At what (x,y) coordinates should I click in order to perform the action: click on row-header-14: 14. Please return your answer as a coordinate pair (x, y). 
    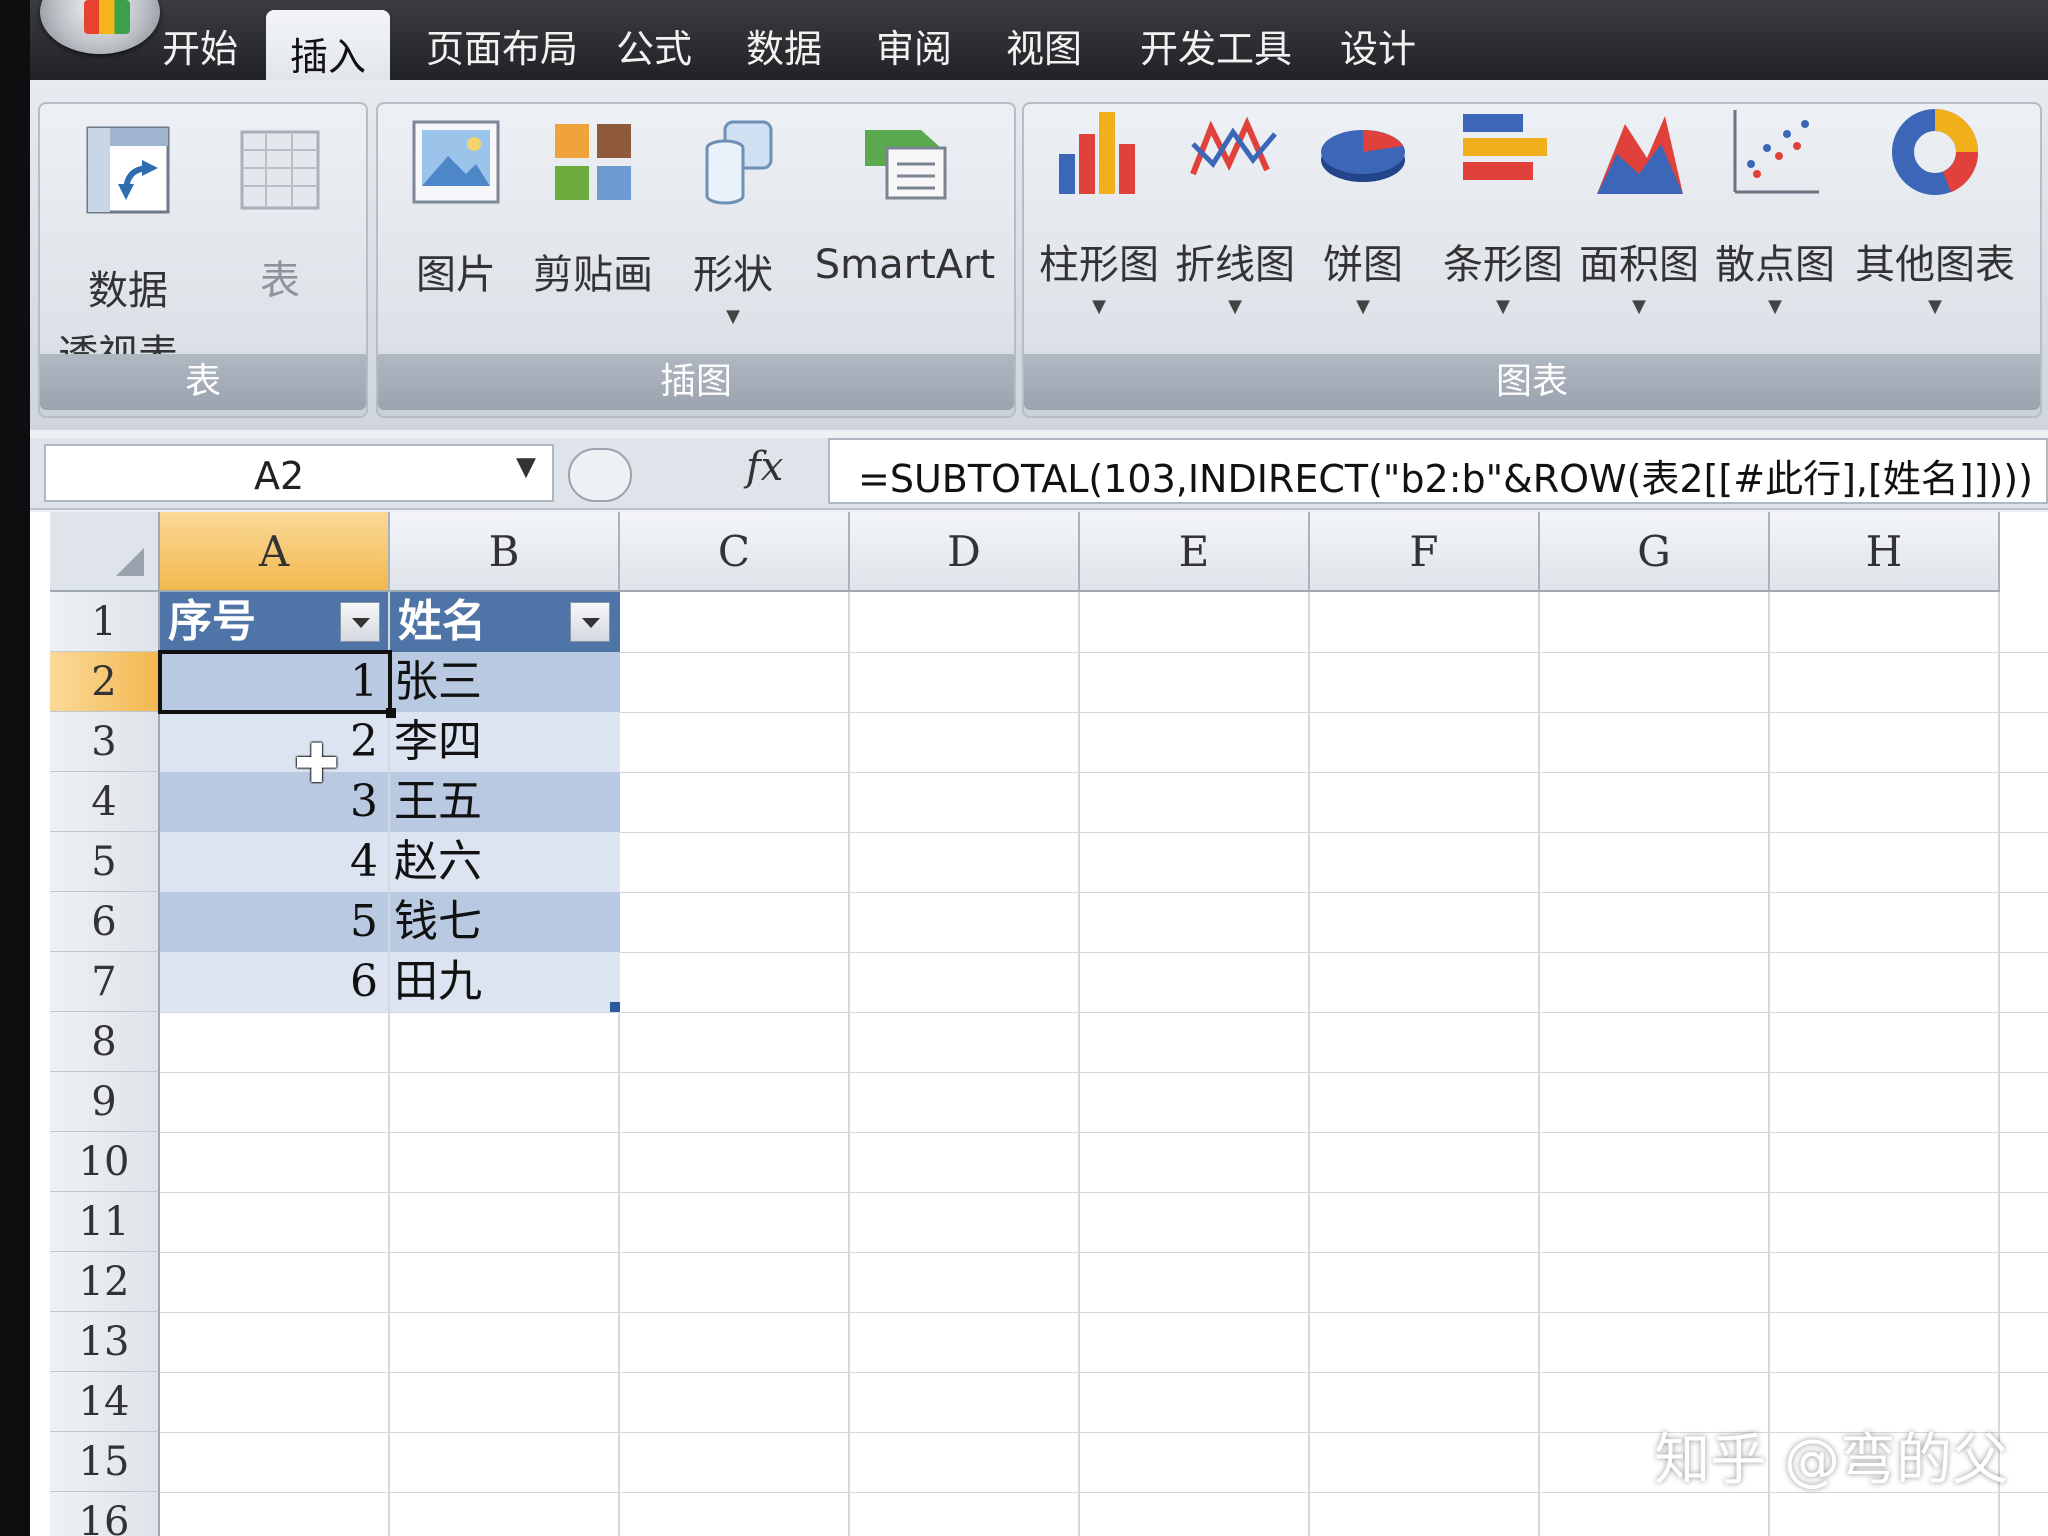
    Looking at the image, I should click on (105, 1402).